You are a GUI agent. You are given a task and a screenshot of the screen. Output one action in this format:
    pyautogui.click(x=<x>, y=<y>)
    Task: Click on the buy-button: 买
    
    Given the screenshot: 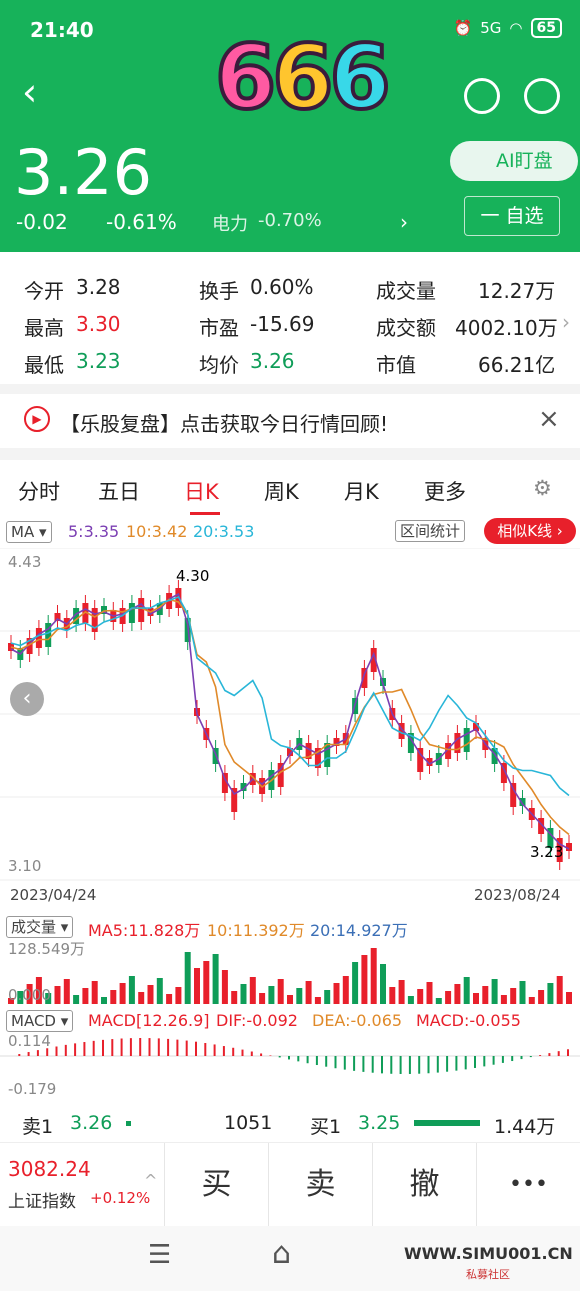 What is the action you would take?
    pyautogui.click(x=216, y=1185)
    